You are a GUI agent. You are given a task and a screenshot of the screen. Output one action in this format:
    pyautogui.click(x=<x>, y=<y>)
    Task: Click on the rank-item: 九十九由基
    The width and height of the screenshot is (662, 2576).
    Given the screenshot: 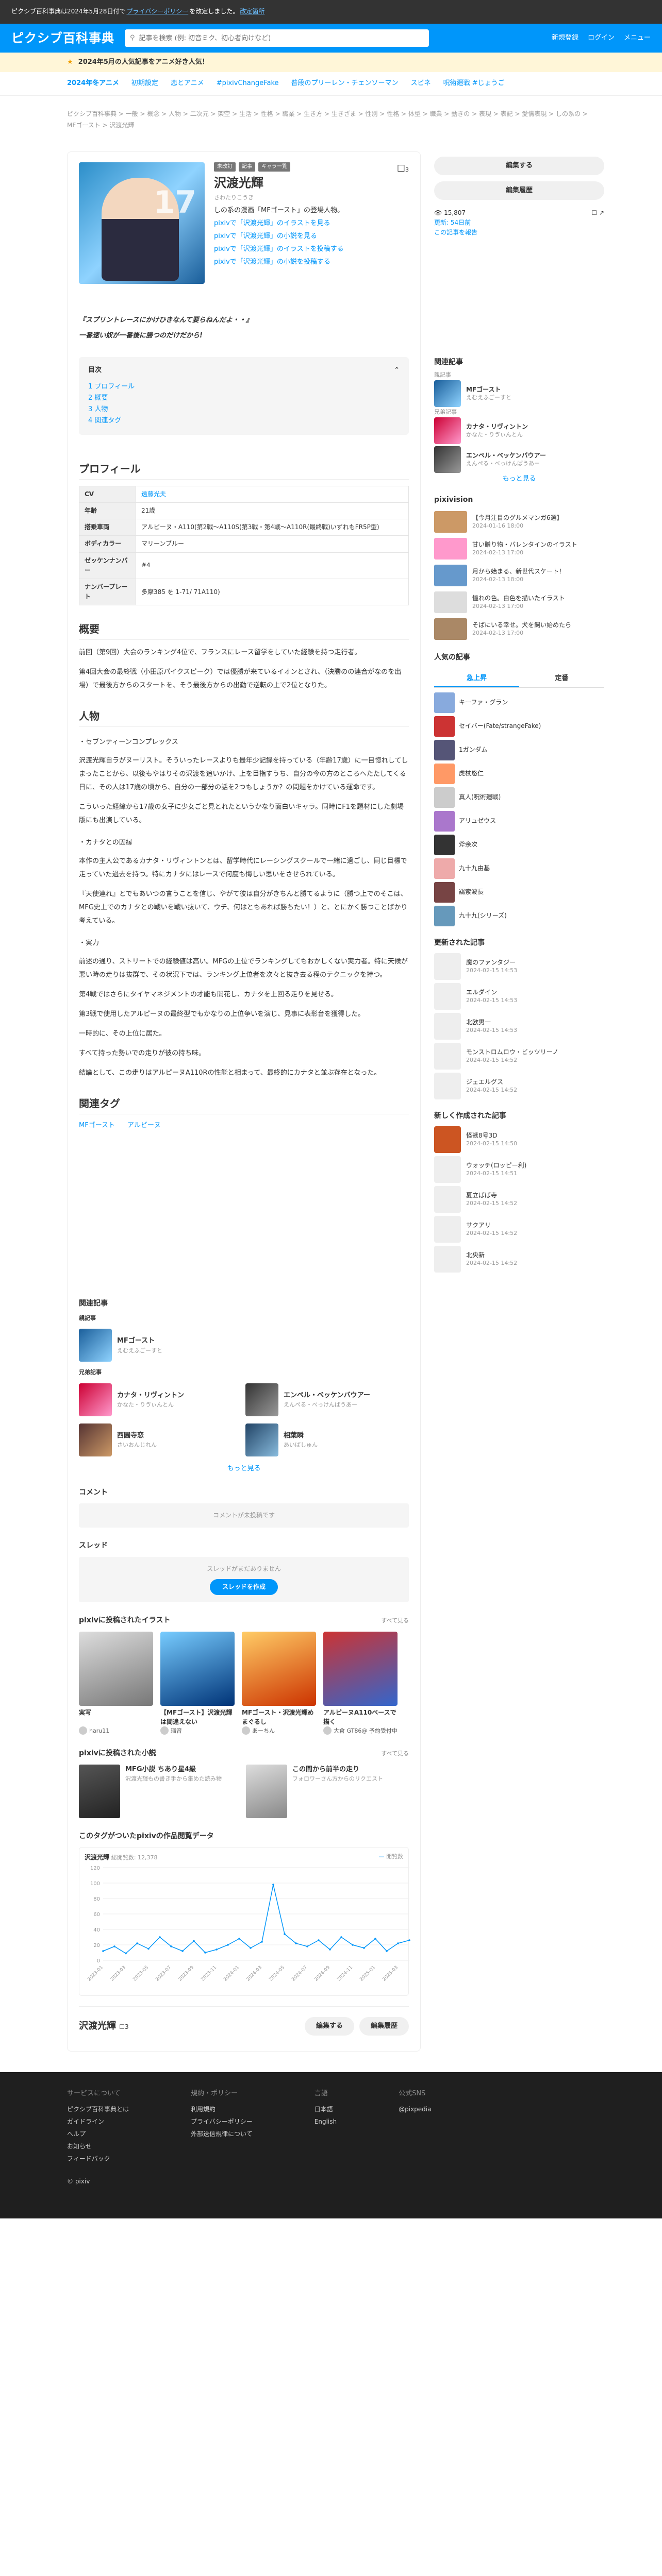 What is the action you would take?
    pyautogui.click(x=519, y=868)
    